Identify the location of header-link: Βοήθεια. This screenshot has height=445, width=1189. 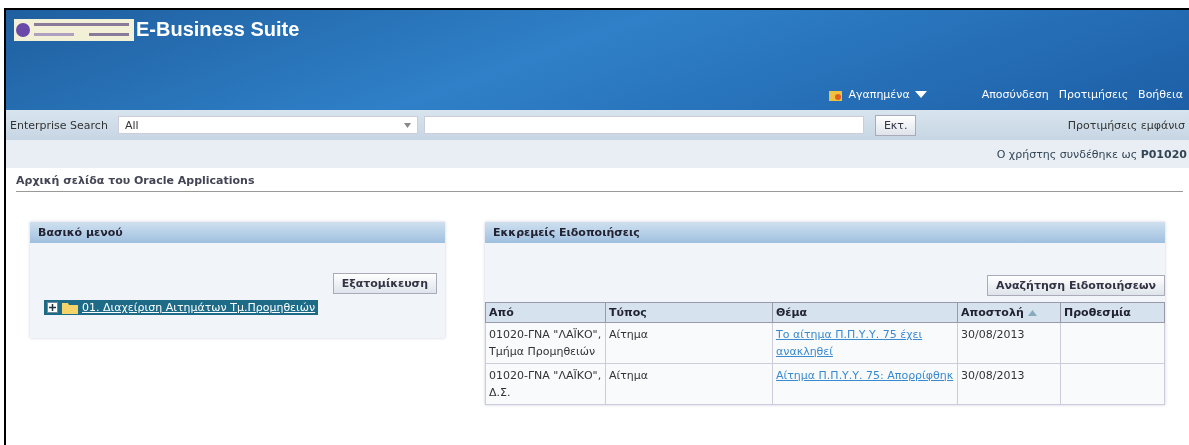
(1160, 94).